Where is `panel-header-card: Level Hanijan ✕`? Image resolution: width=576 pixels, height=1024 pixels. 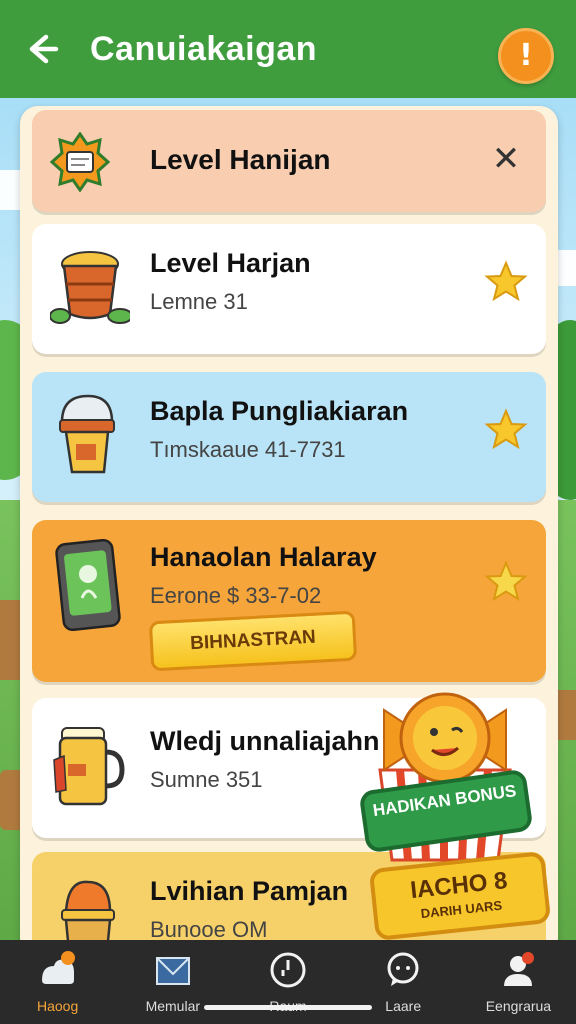 panel-header-card: Level Hanijan ✕ is located at coordinates (289, 161).